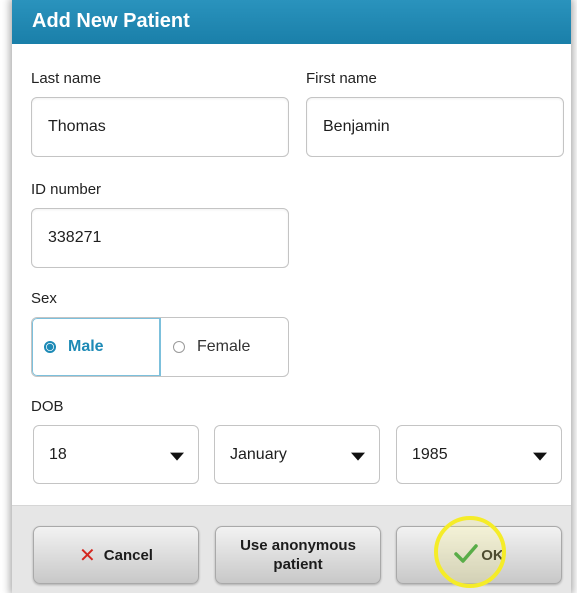 This screenshot has height=593, width=577. Describe the element at coordinates (297, 454) in the screenshot. I see `dob-month-select: January` at that location.